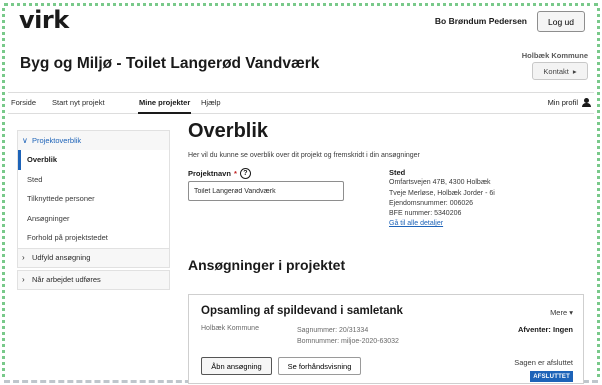 This screenshot has width=602, height=385. I want to click on sidebar-group-label: Projektoverblik, so click(57, 140).